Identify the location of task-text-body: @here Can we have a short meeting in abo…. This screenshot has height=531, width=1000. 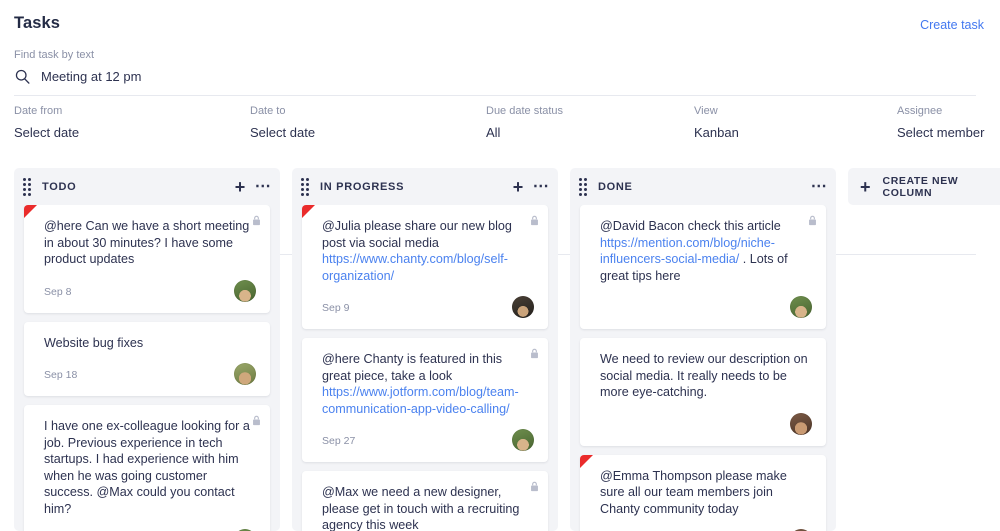
(147, 242).